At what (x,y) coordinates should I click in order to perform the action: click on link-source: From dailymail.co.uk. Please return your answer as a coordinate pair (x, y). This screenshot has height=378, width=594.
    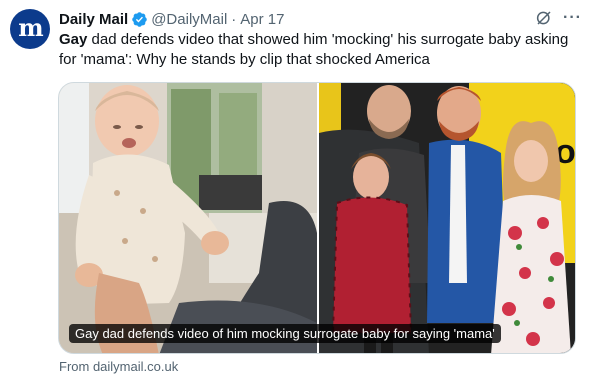
    Looking at the image, I should click on (118, 366).